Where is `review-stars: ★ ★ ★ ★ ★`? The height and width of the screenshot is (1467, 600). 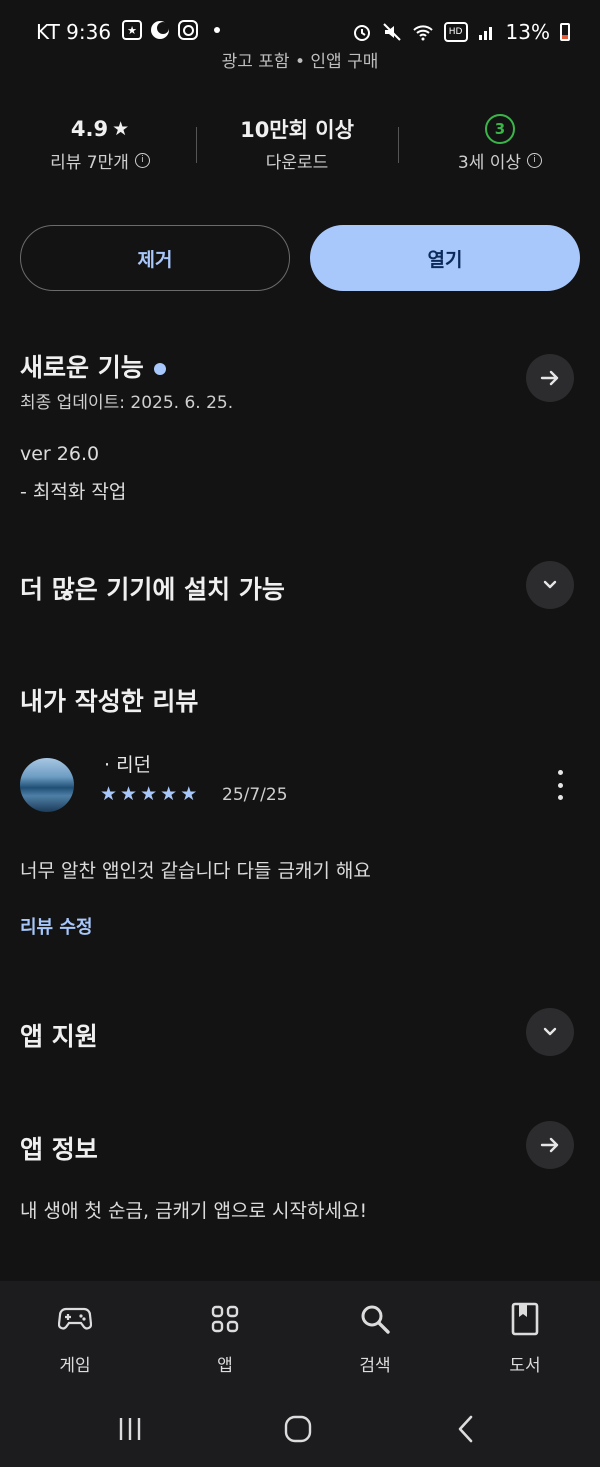 review-stars: ★ ★ ★ ★ ★ is located at coordinates (148, 794).